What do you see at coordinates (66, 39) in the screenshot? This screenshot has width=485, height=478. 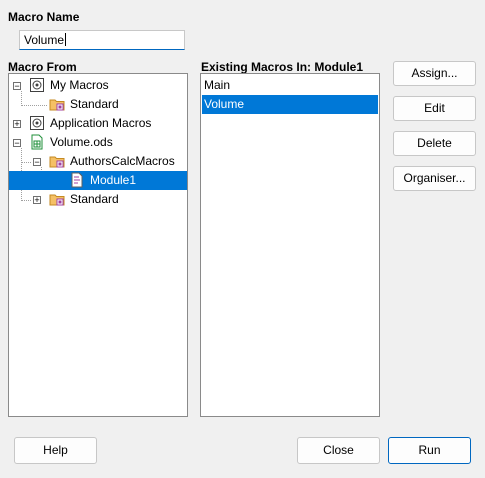 I see `text-caret` at bounding box center [66, 39].